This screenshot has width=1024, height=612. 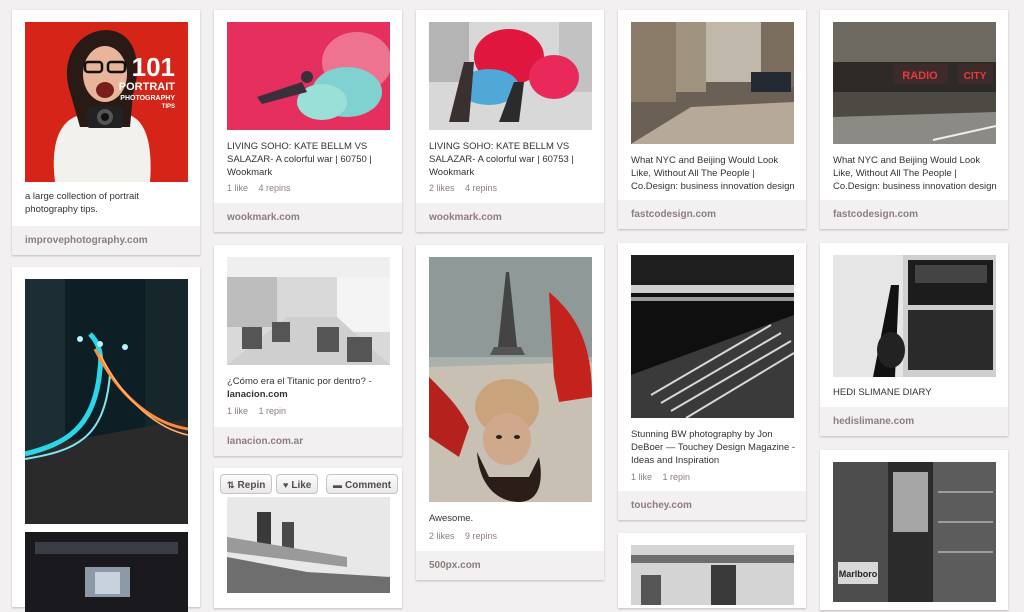 I want to click on pin-card-hedi-slimane: HEDI SLIMANE DIARY hedislimane.com, so click(x=914, y=339).